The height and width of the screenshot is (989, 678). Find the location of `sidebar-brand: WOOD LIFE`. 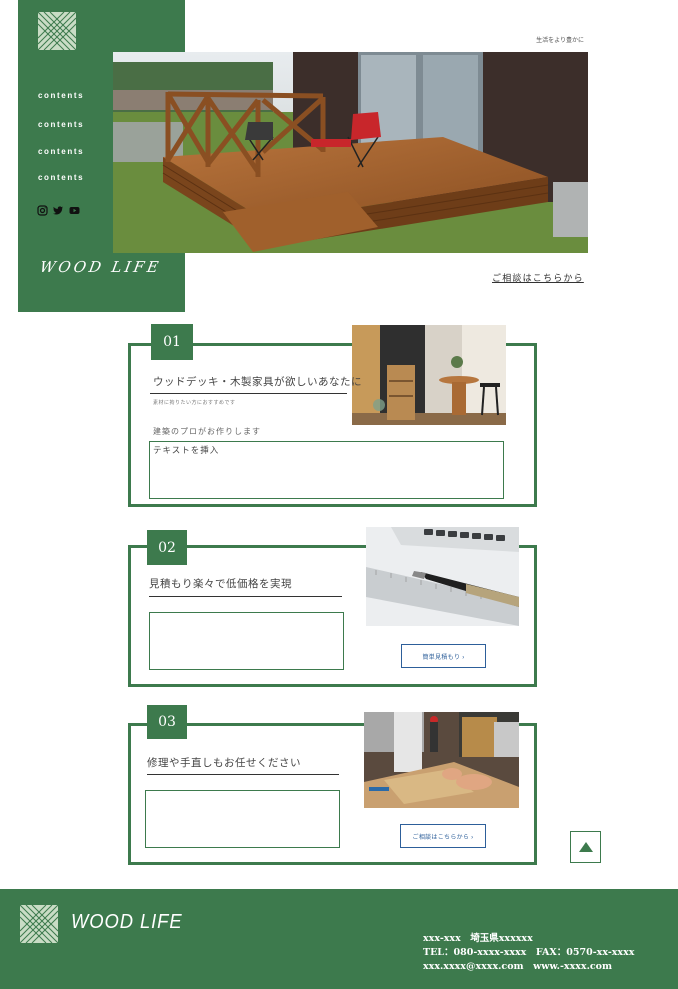

sidebar-brand: WOOD LIFE is located at coordinates (100, 267).